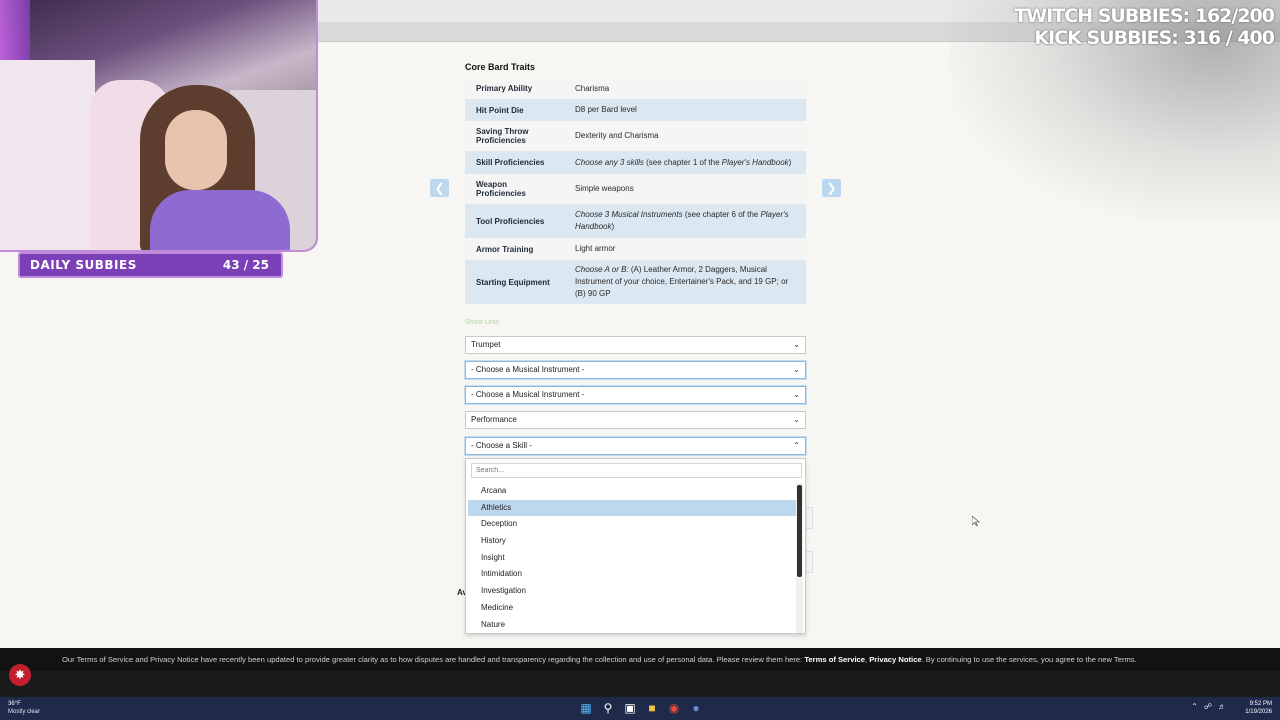 This screenshot has width=1280, height=720. I want to click on webcam-shelf, so click(47, 155).